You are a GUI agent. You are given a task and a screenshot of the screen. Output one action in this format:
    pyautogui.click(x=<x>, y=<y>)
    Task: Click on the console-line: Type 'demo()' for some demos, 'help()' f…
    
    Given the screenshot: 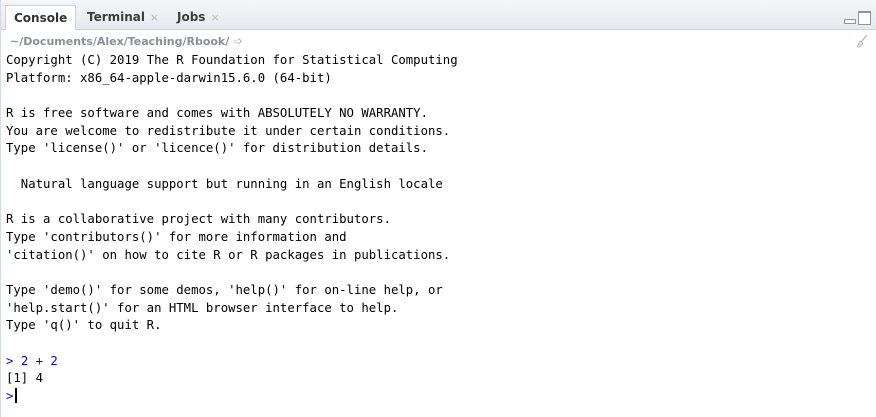 What is the action you would take?
    pyautogui.click(x=224, y=289)
    